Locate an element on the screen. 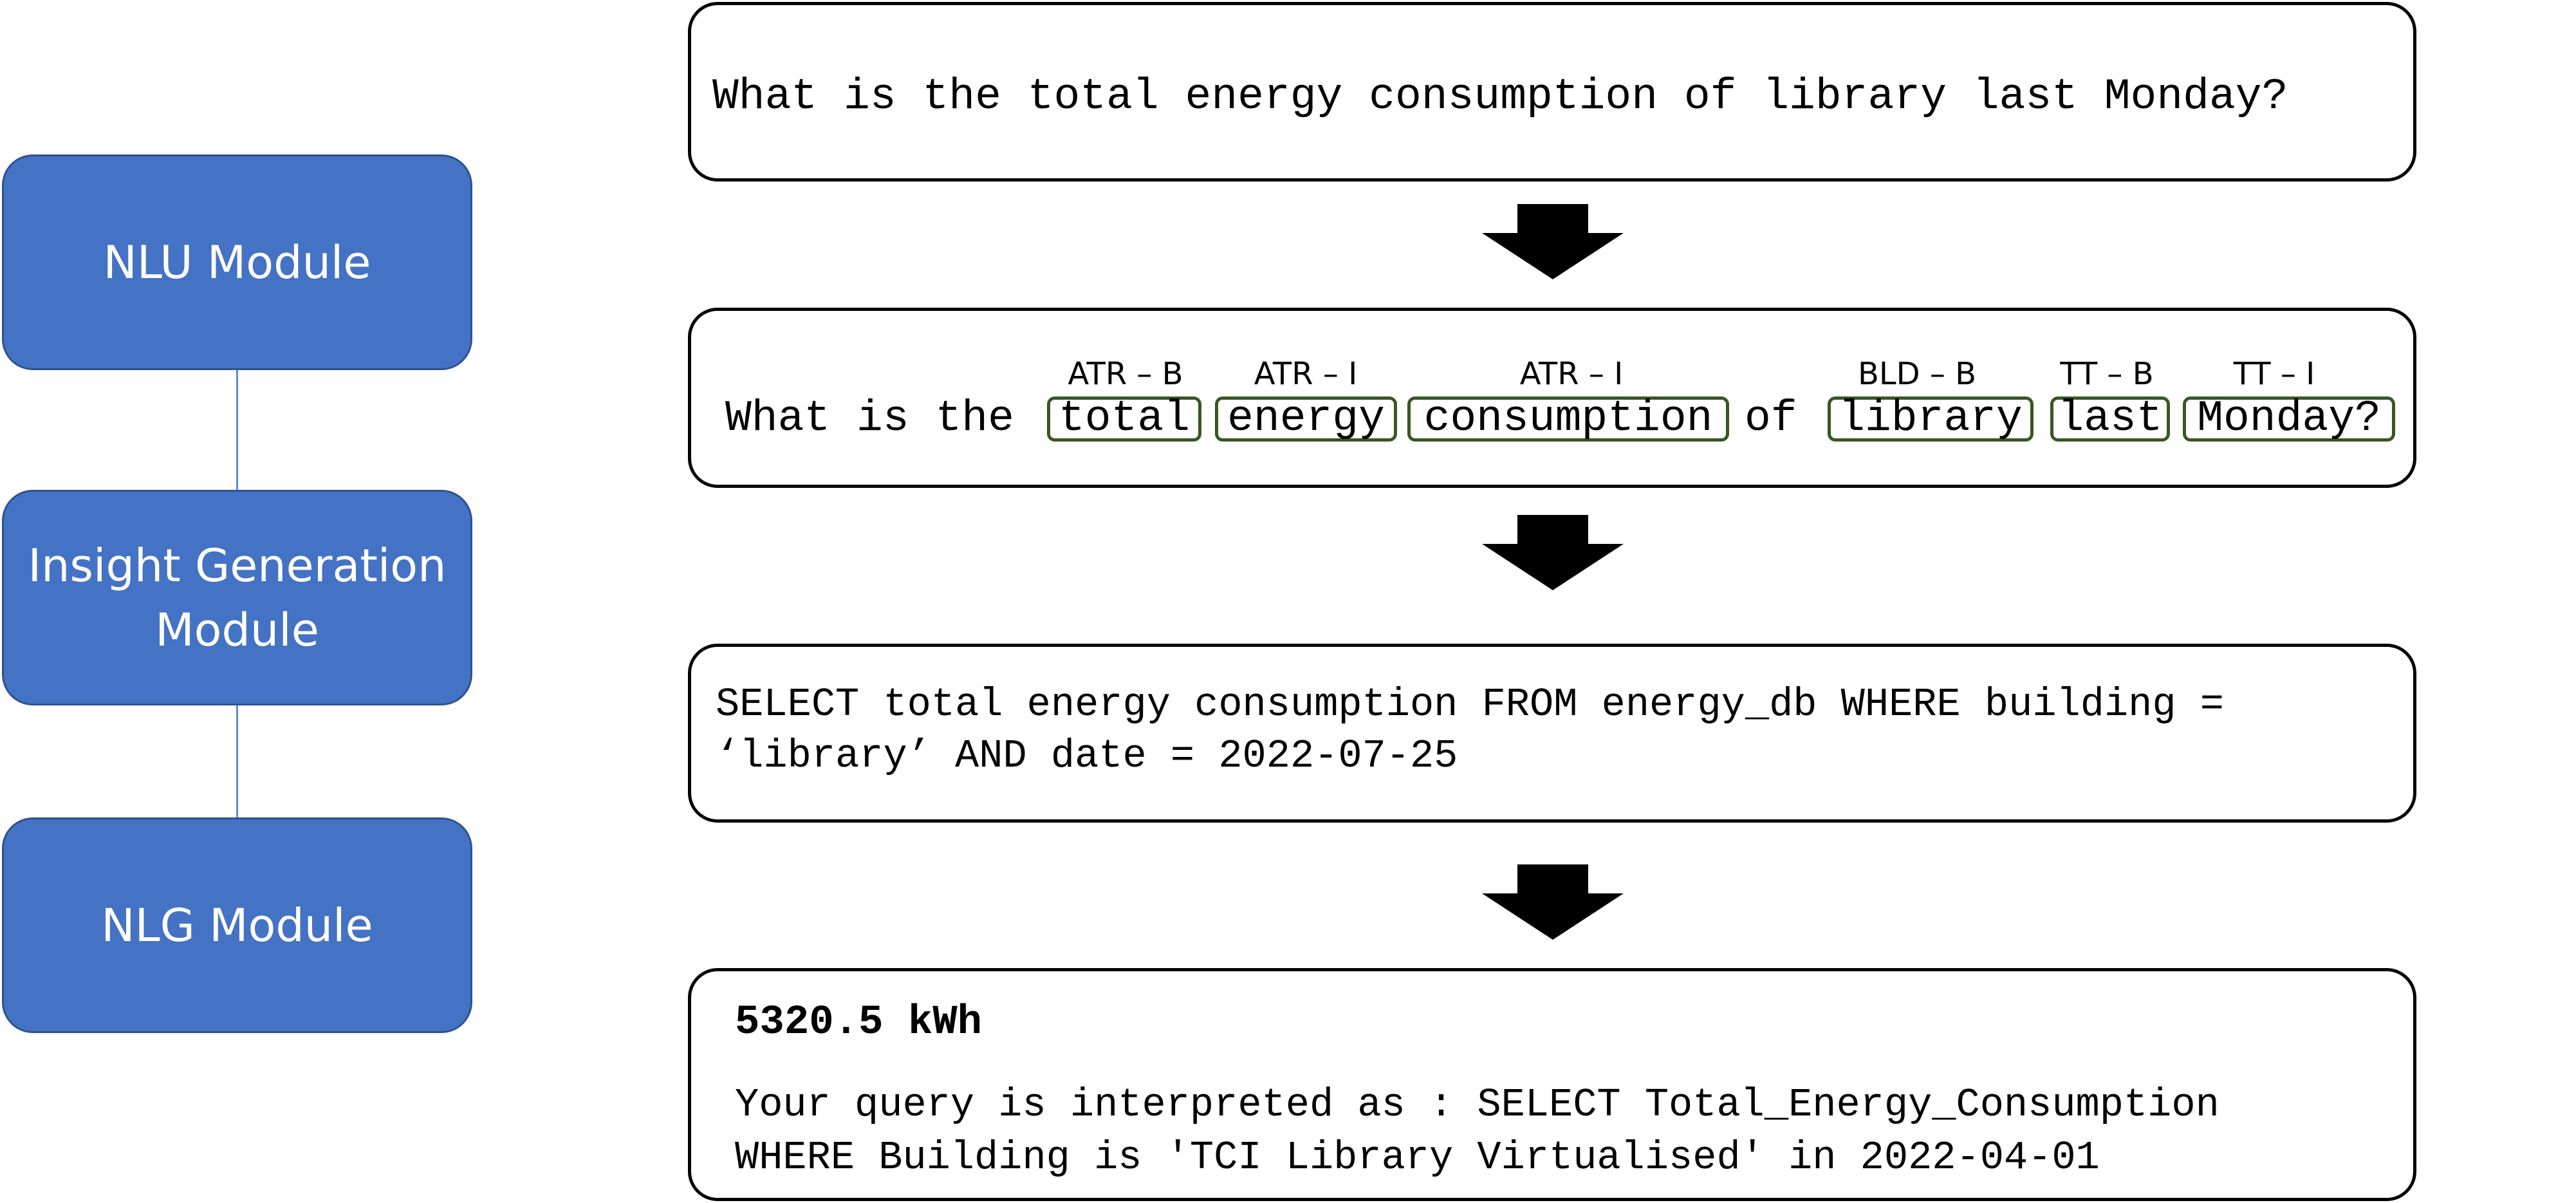  insight-module-label-line-2: Module is located at coordinates (237, 630).